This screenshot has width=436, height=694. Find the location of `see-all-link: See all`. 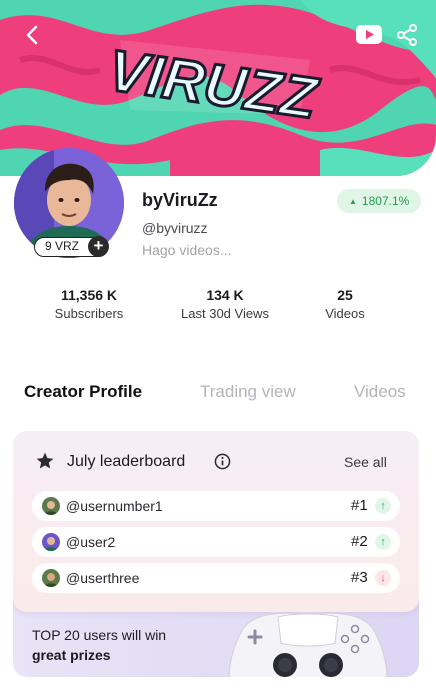

see-all-link: See all is located at coordinates (365, 462).